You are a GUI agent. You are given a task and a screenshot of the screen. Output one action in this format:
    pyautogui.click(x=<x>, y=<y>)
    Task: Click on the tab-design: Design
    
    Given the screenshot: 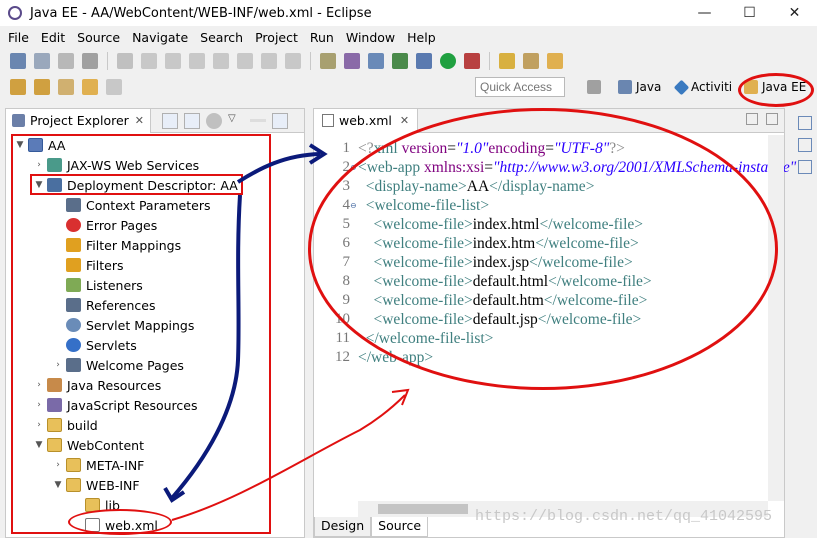 What is the action you would take?
    pyautogui.click(x=343, y=527)
    